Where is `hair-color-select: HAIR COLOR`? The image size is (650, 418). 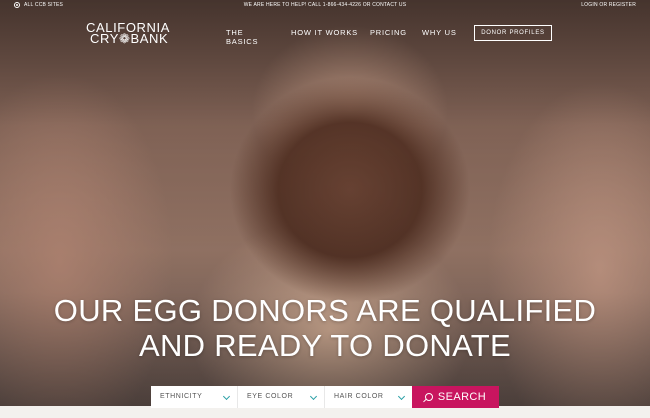 hair-color-select: HAIR COLOR is located at coordinates (368, 397).